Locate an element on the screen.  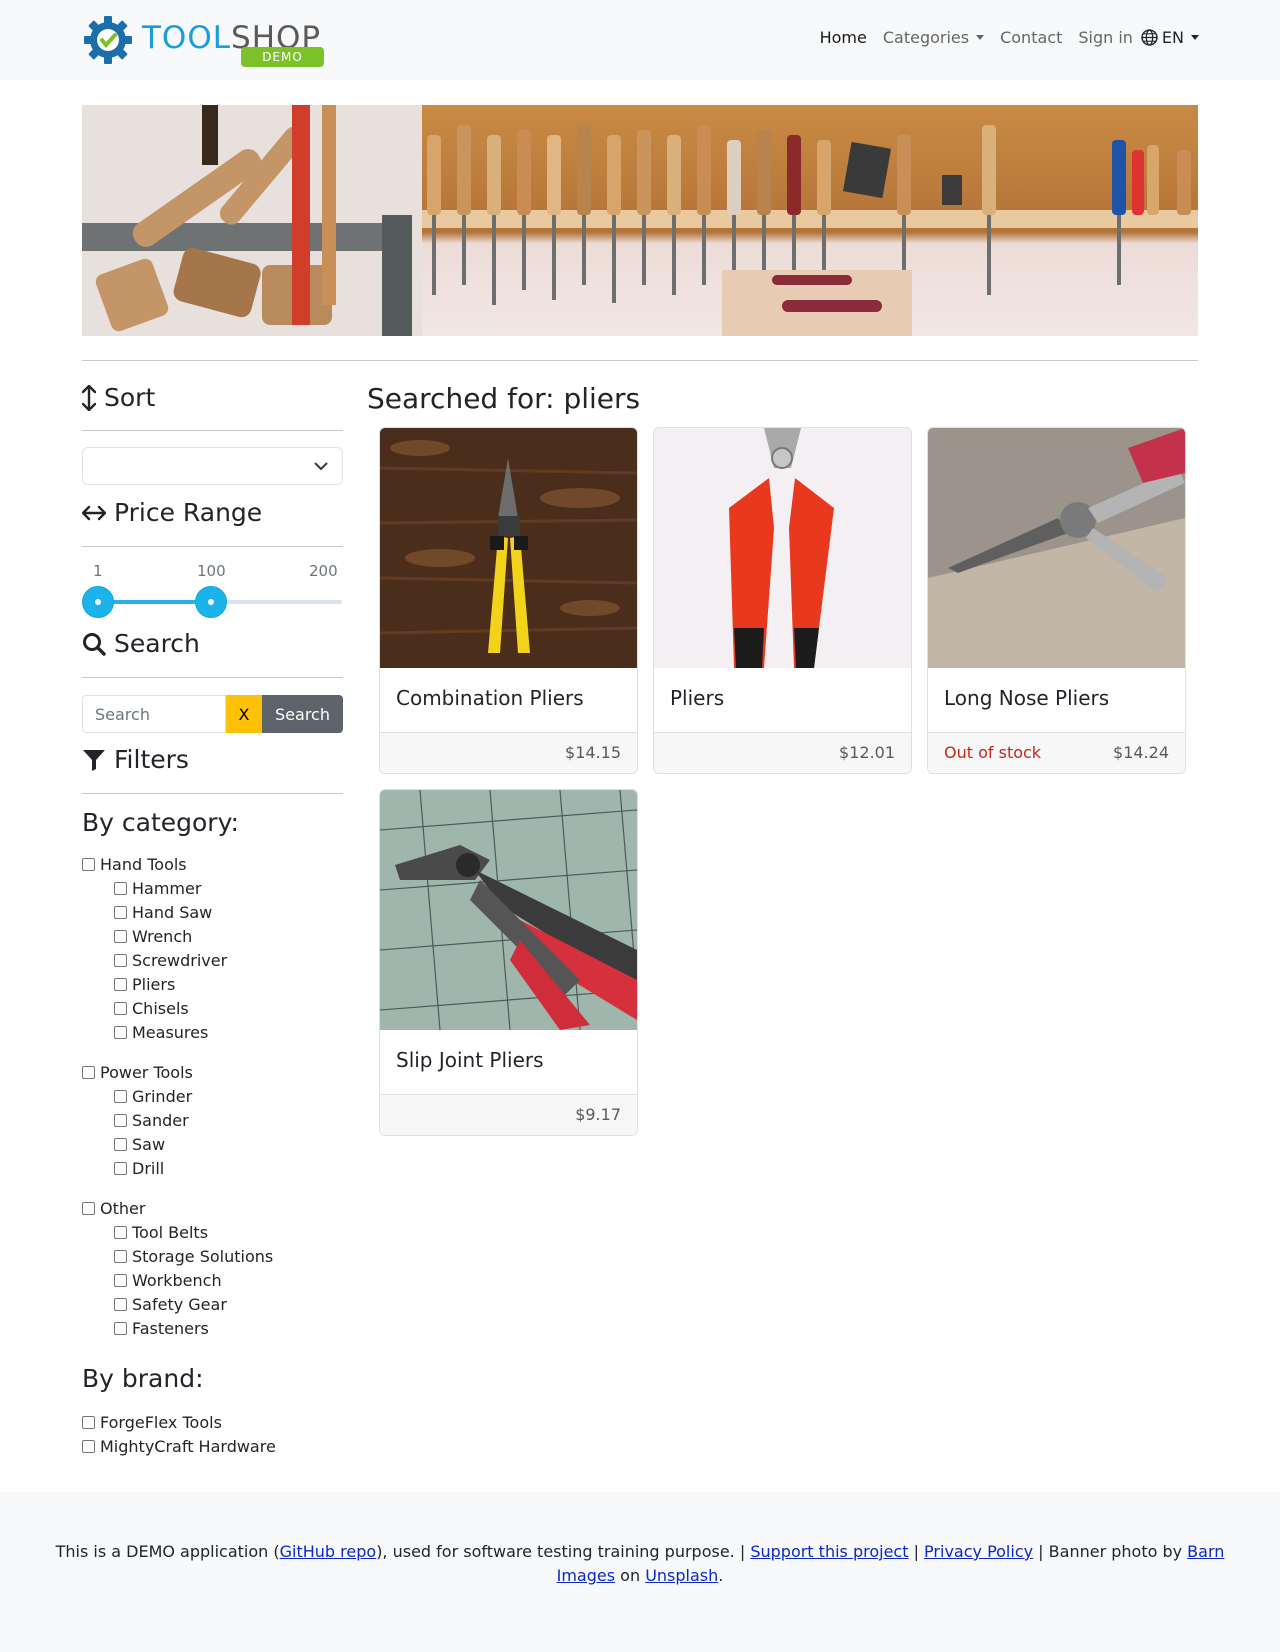
subcategory-checkbox: Screwdriver is located at coordinates (170, 960).